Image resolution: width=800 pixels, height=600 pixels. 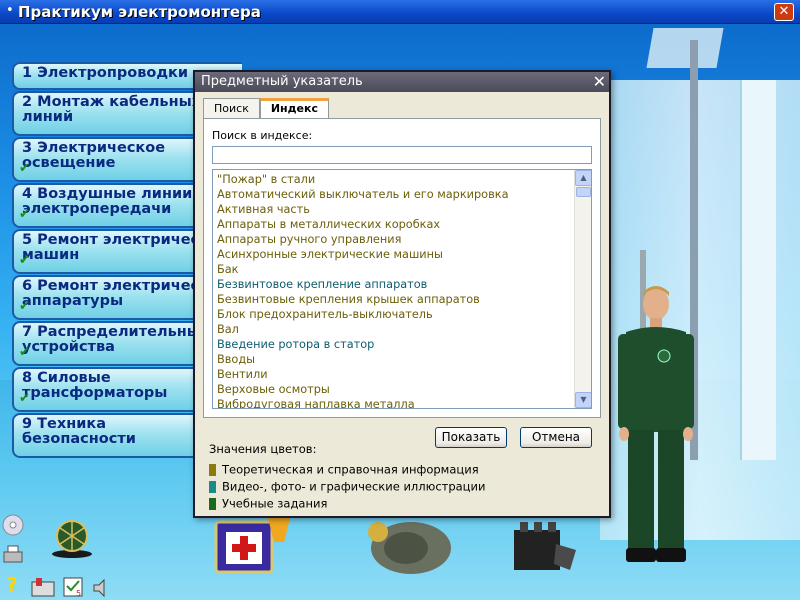 What do you see at coordinates (27, 332) in the screenshot?
I see `chapter-number: 7` at bounding box center [27, 332].